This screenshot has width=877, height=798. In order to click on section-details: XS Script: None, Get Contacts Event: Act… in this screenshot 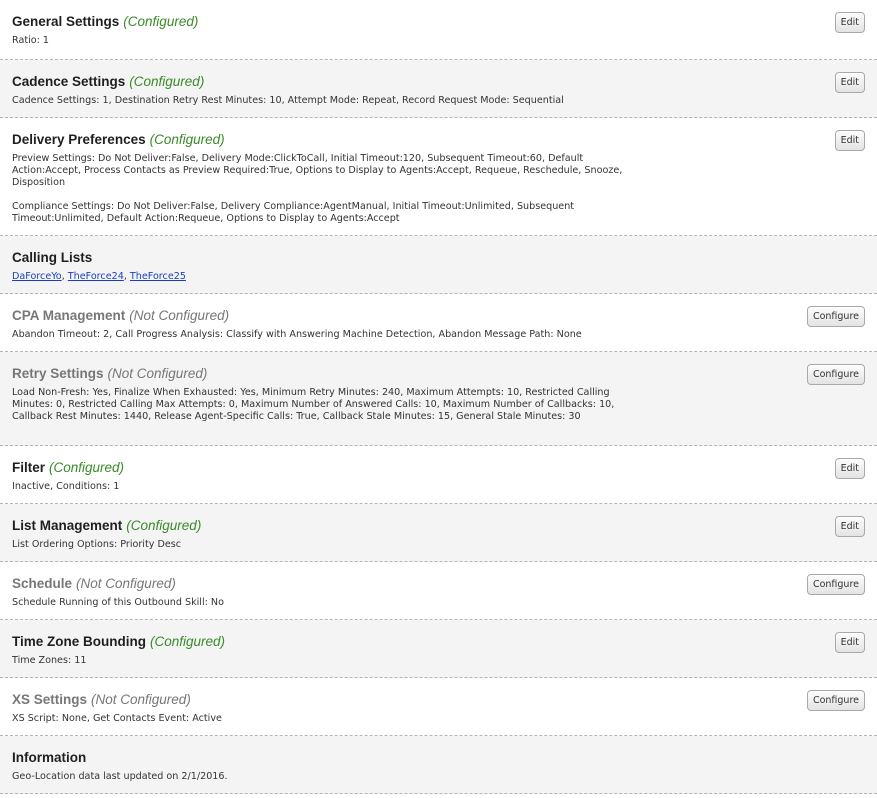, I will do `click(324, 719)`.